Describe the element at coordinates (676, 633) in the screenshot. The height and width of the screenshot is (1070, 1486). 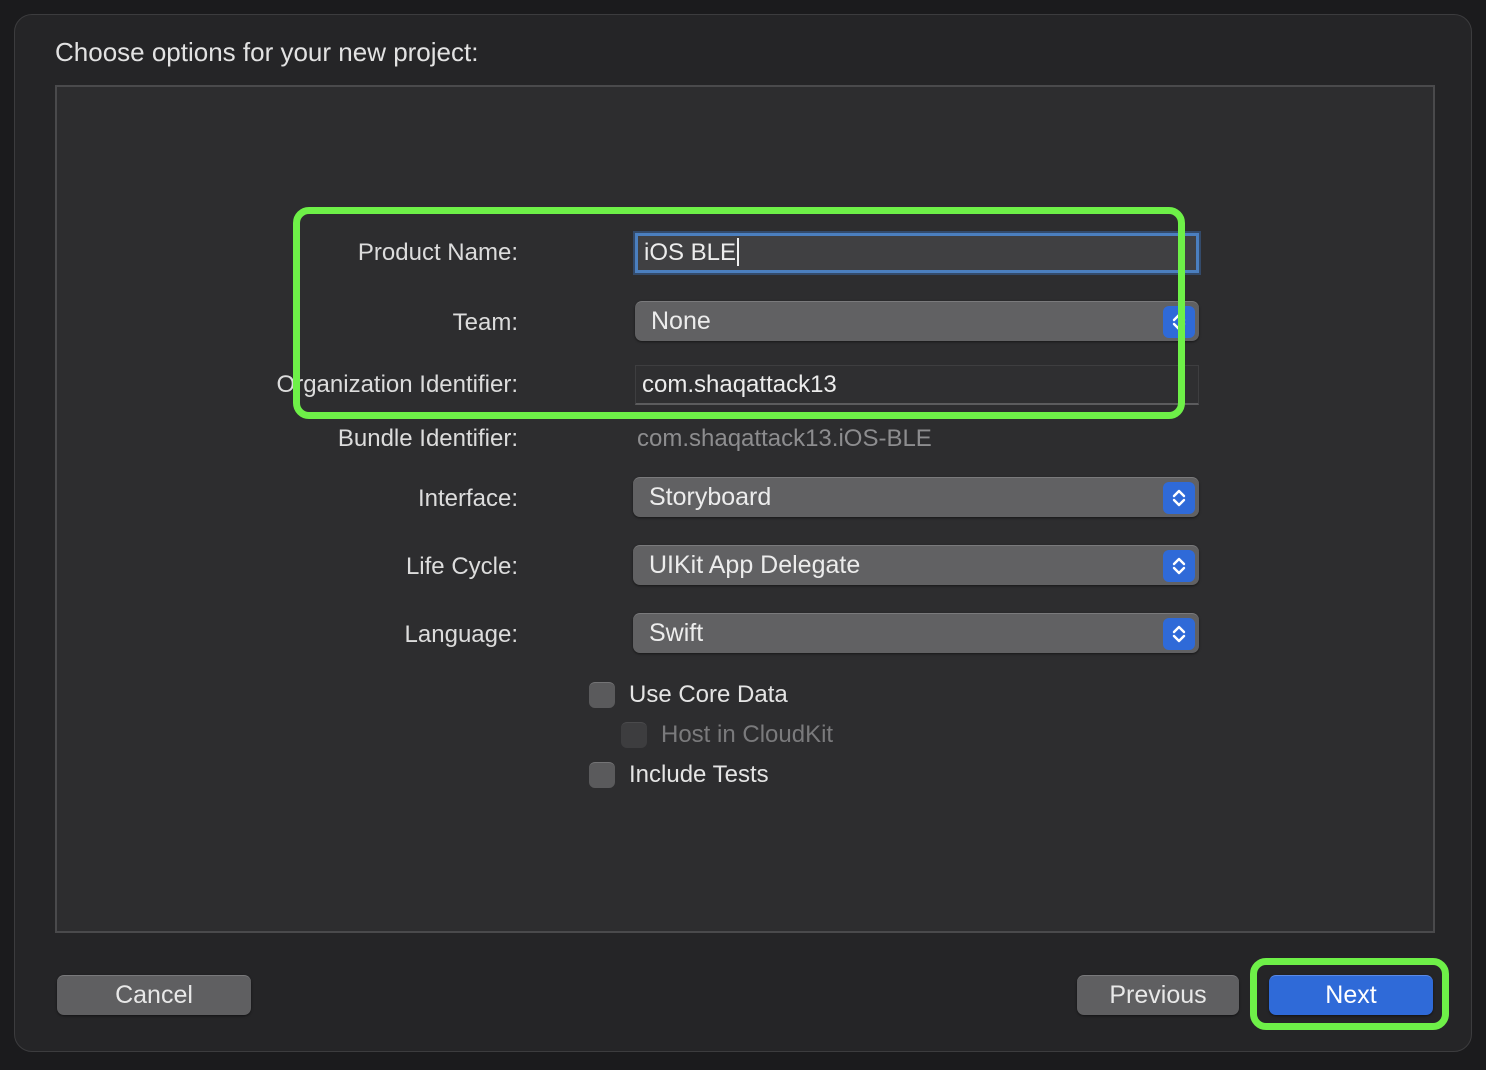
I see `language-popup-value: Swift` at that location.